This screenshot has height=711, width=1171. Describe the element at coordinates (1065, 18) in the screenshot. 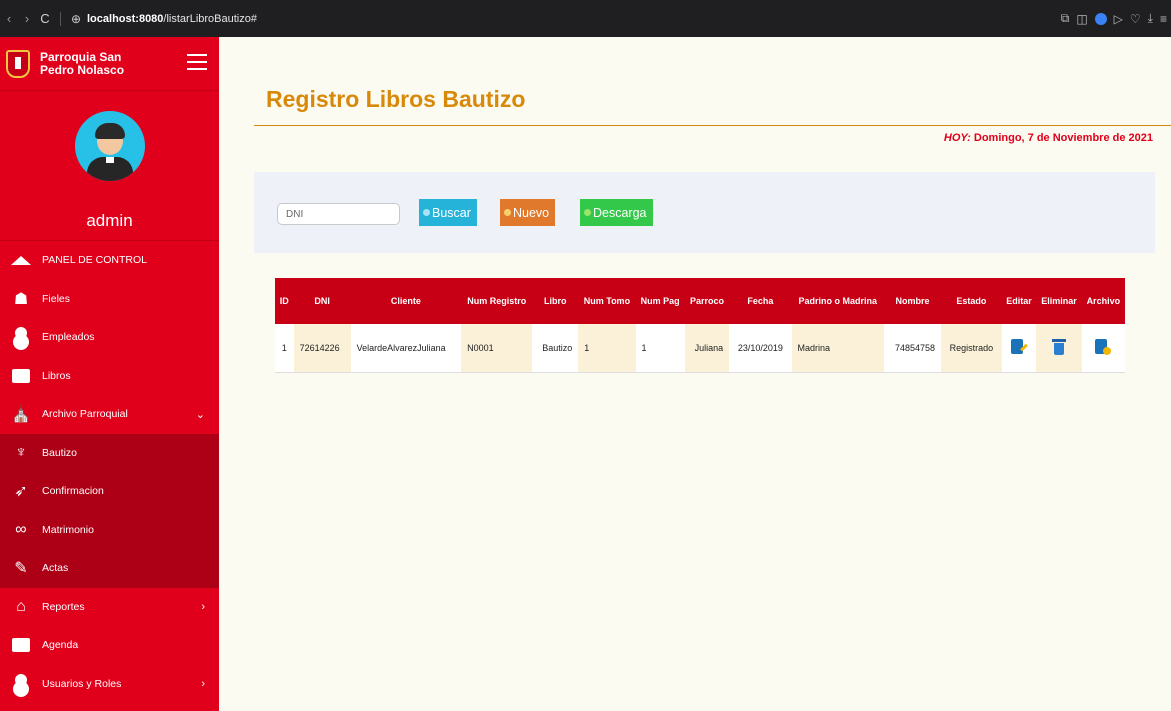

I see `share-icon: ⧉` at that location.